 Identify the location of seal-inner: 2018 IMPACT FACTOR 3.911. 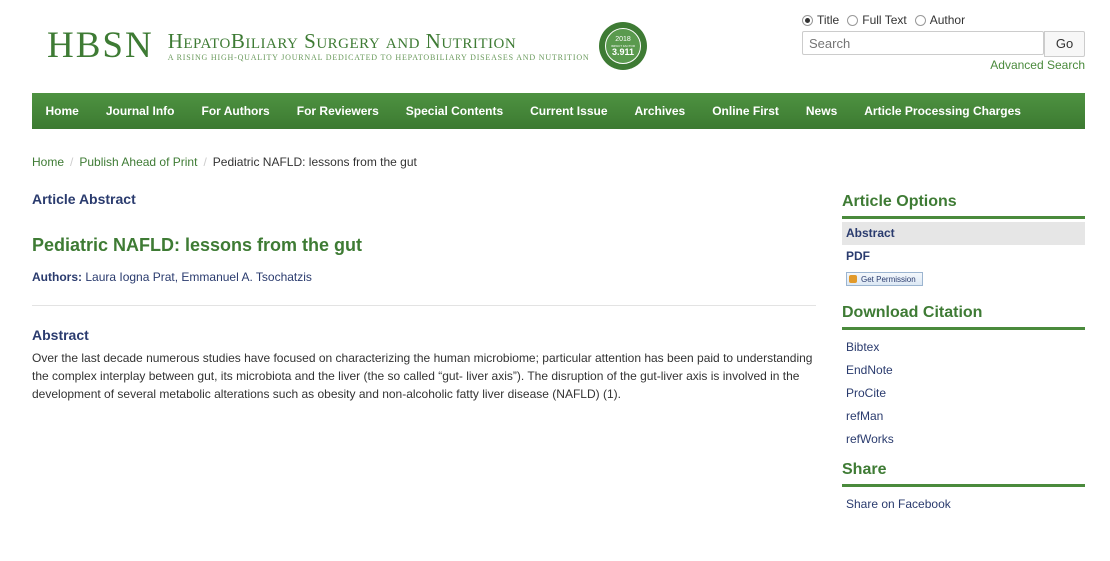
(623, 46).